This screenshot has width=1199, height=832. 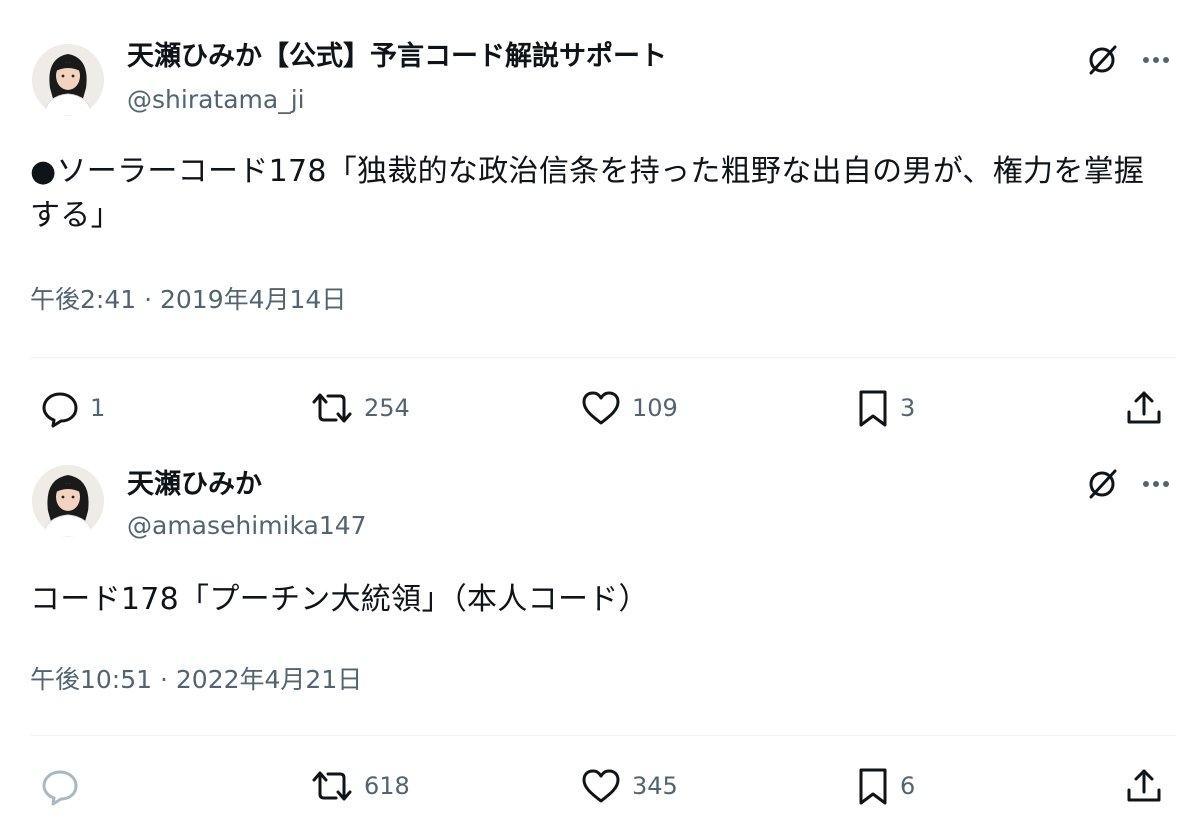 I want to click on bookmark-count: 6, so click(x=908, y=786).